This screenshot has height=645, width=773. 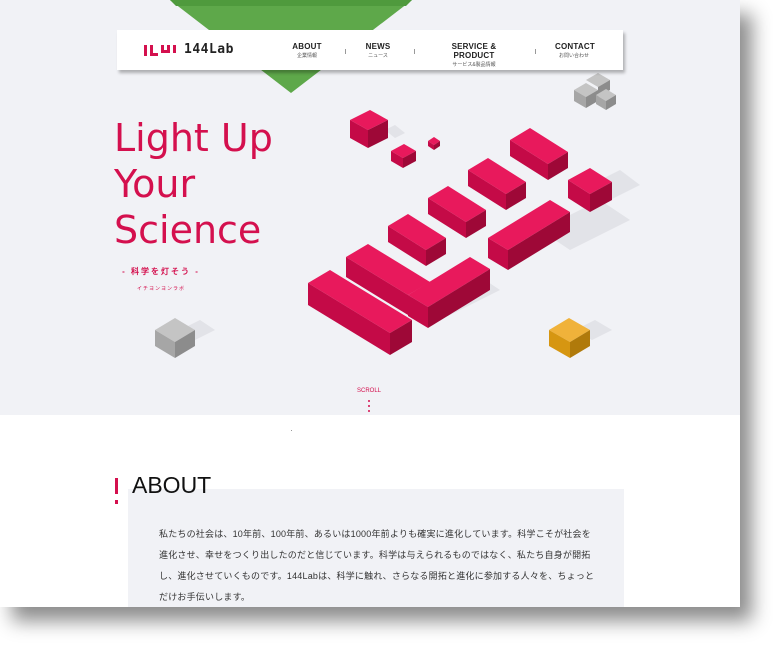 What do you see at coordinates (449, 292) in the screenshot?
I see `red-brick-diag` at bounding box center [449, 292].